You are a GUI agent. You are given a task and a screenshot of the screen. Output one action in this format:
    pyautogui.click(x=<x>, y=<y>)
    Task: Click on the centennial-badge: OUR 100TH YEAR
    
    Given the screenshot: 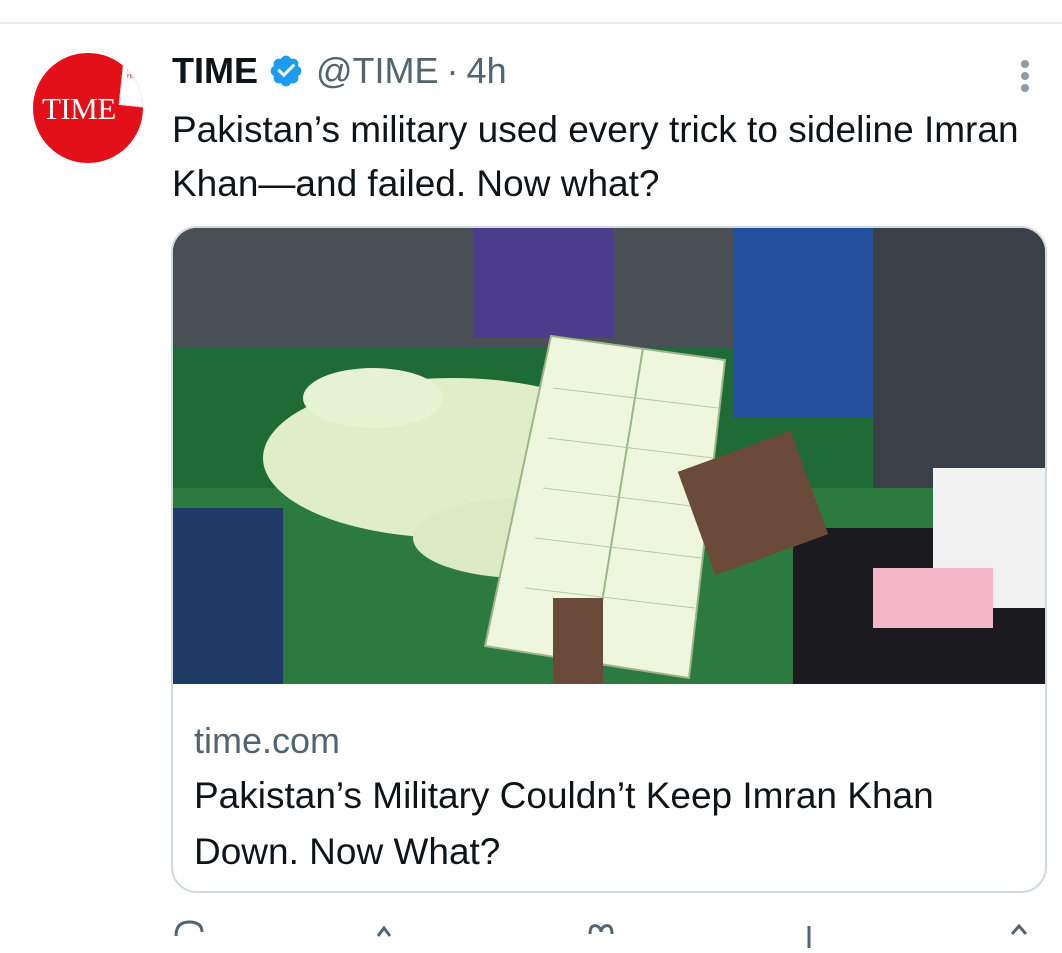 What is the action you would take?
    pyautogui.click(x=130, y=84)
    